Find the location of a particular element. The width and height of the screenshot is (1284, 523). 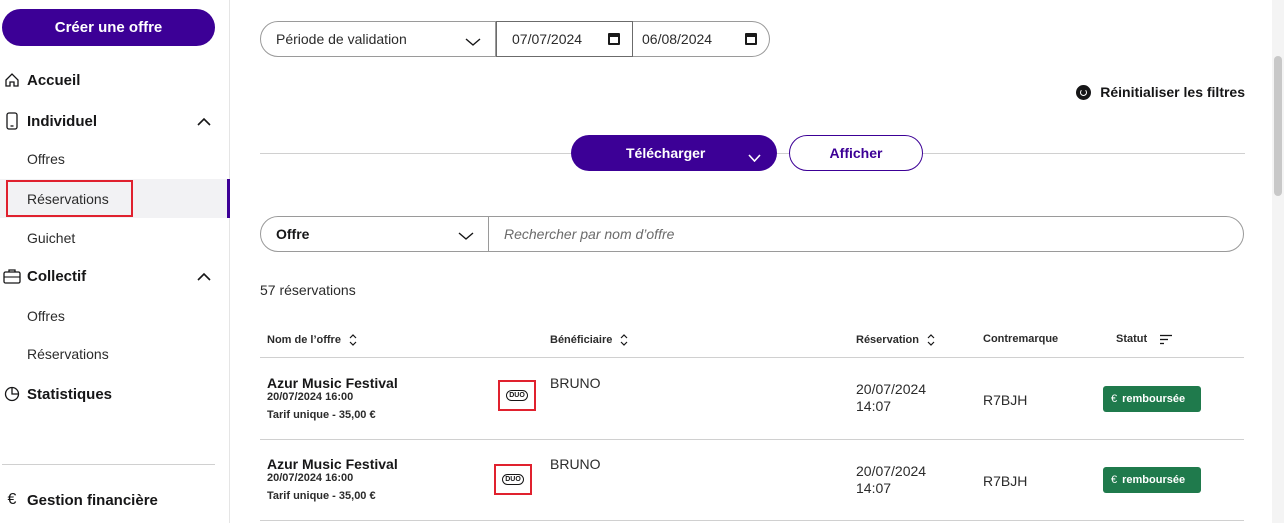

sidebar-divider is located at coordinates (108, 464).